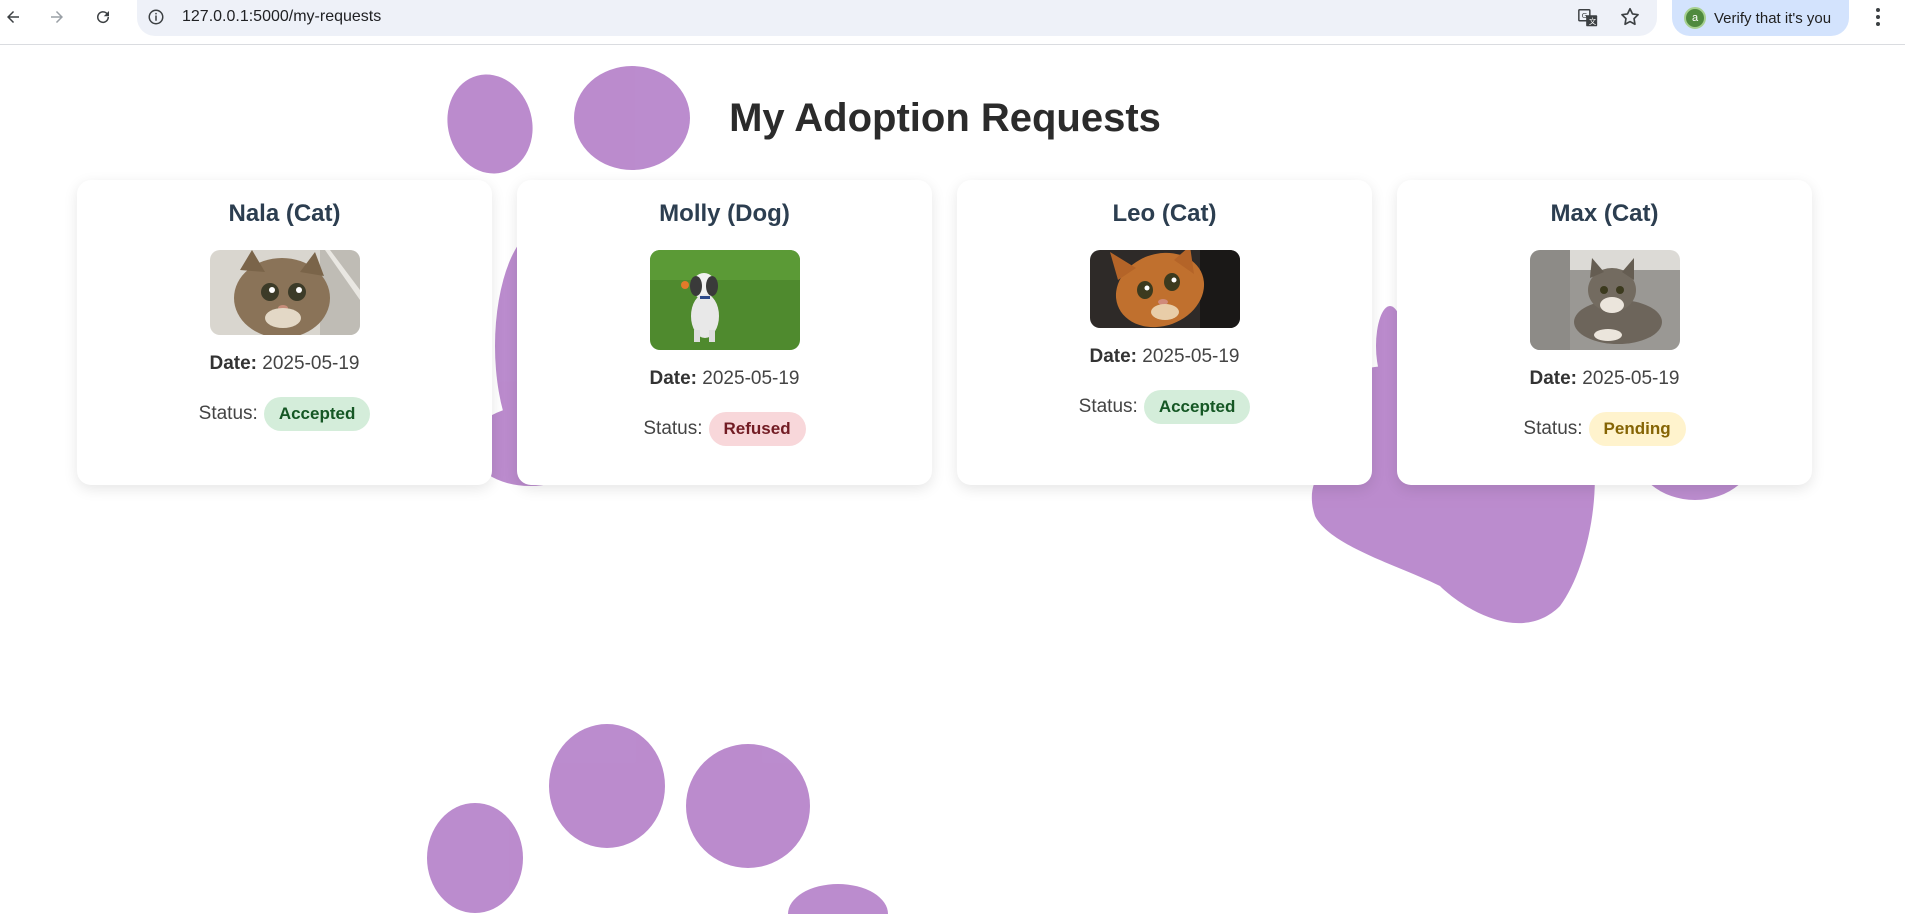 This screenshot has height=914, width=1905. I want to click on back-icon, so click(13, 17).